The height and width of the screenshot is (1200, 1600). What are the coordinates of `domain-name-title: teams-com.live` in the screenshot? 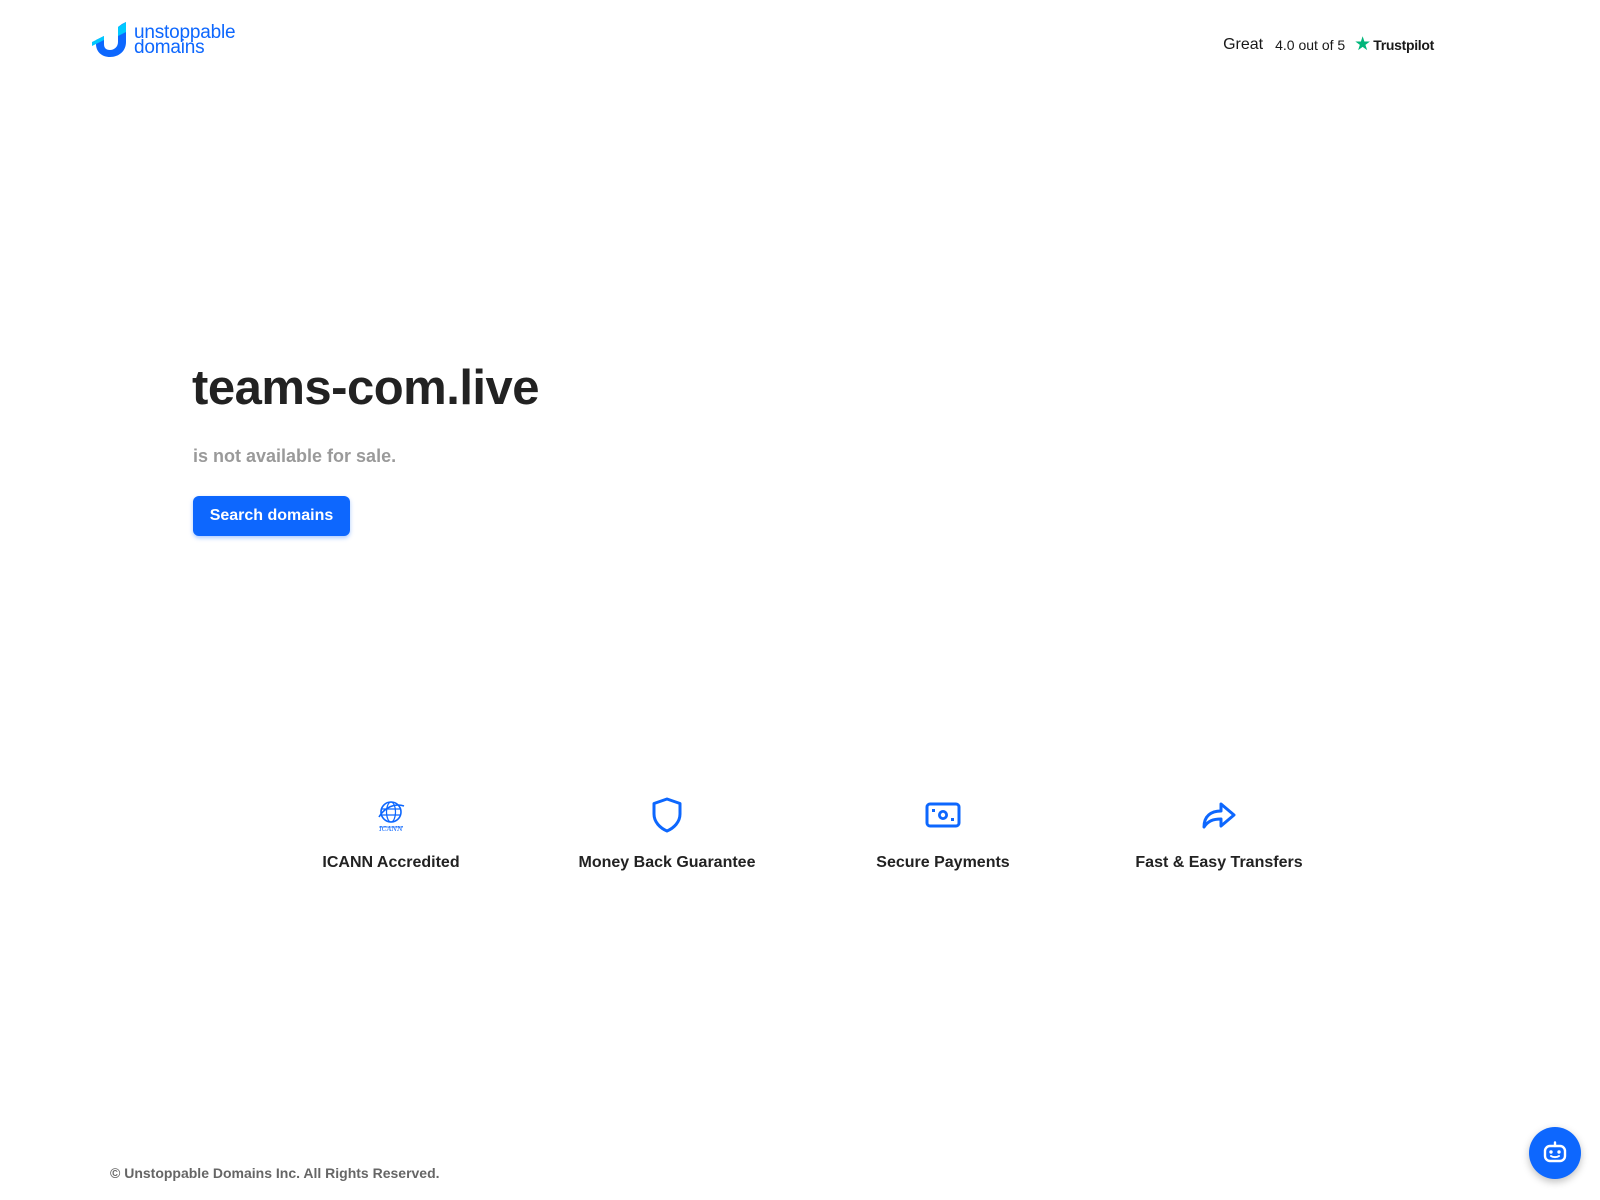 It's located at (366, 388).